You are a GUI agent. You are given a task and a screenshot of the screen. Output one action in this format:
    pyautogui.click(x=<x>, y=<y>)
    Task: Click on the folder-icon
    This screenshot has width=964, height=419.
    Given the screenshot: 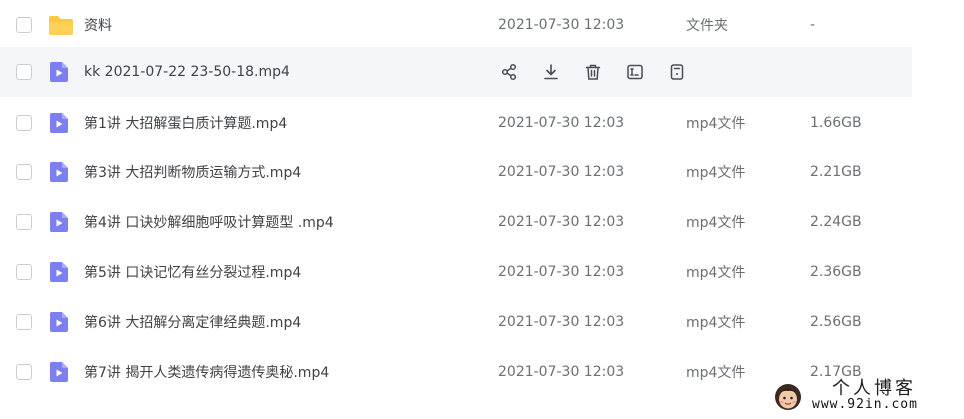 What is the action you would take?
    pyautogui.click(x=60, y=25)
    